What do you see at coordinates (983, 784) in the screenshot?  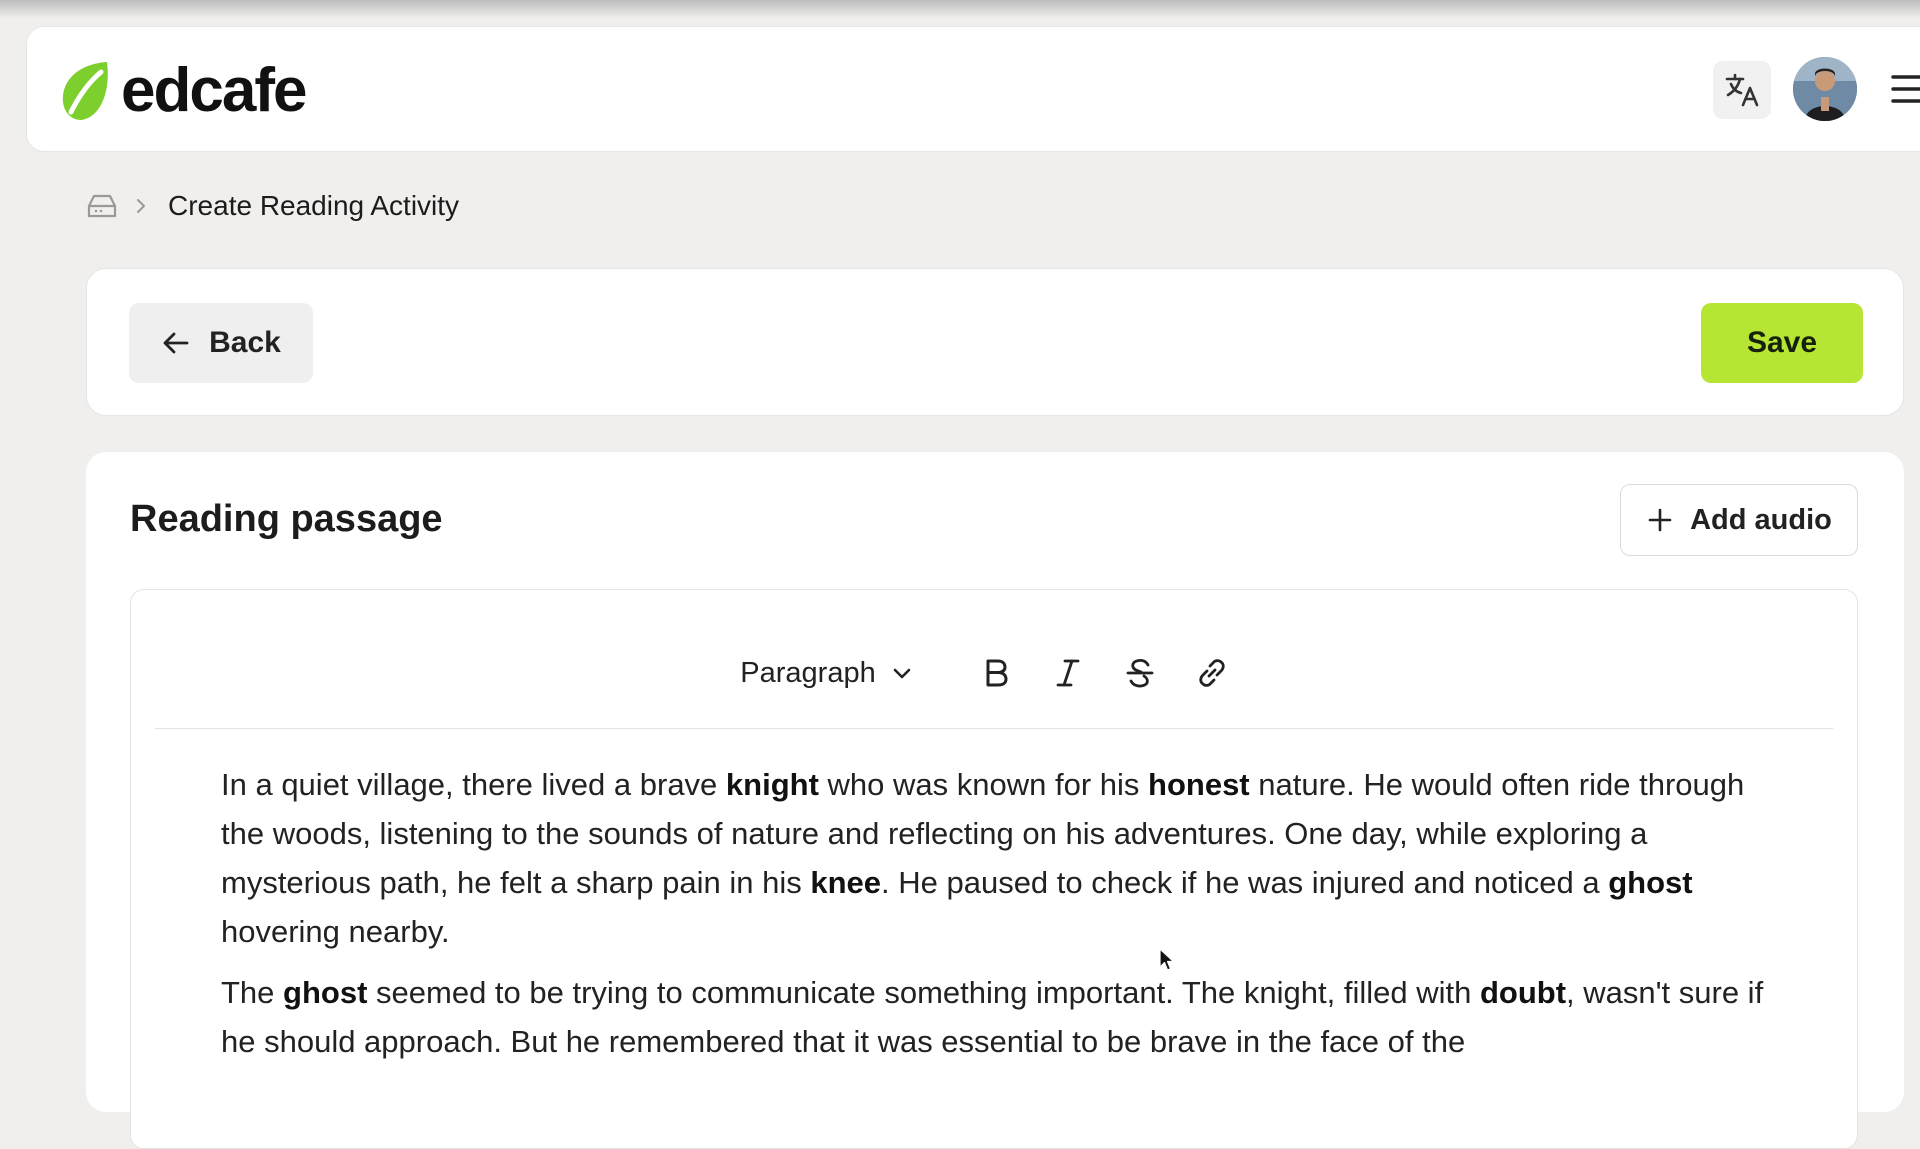 I see `text-run: who was known for his` at bounding box center [983, 784].